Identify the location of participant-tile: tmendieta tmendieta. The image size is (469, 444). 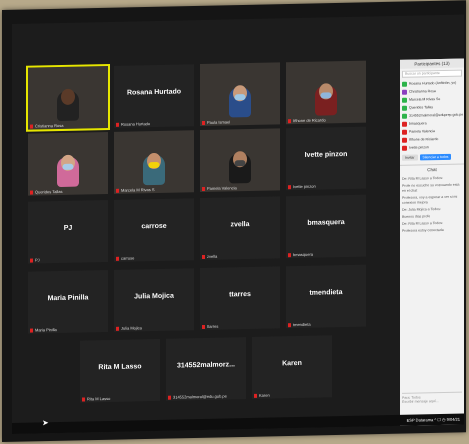
(326, 296).